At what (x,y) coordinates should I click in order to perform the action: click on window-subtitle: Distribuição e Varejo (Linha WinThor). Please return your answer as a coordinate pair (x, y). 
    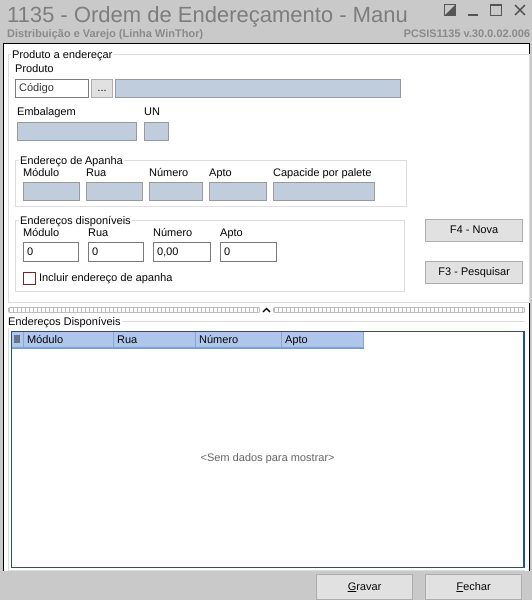
    Looking at the image, I should click on (105, 34).